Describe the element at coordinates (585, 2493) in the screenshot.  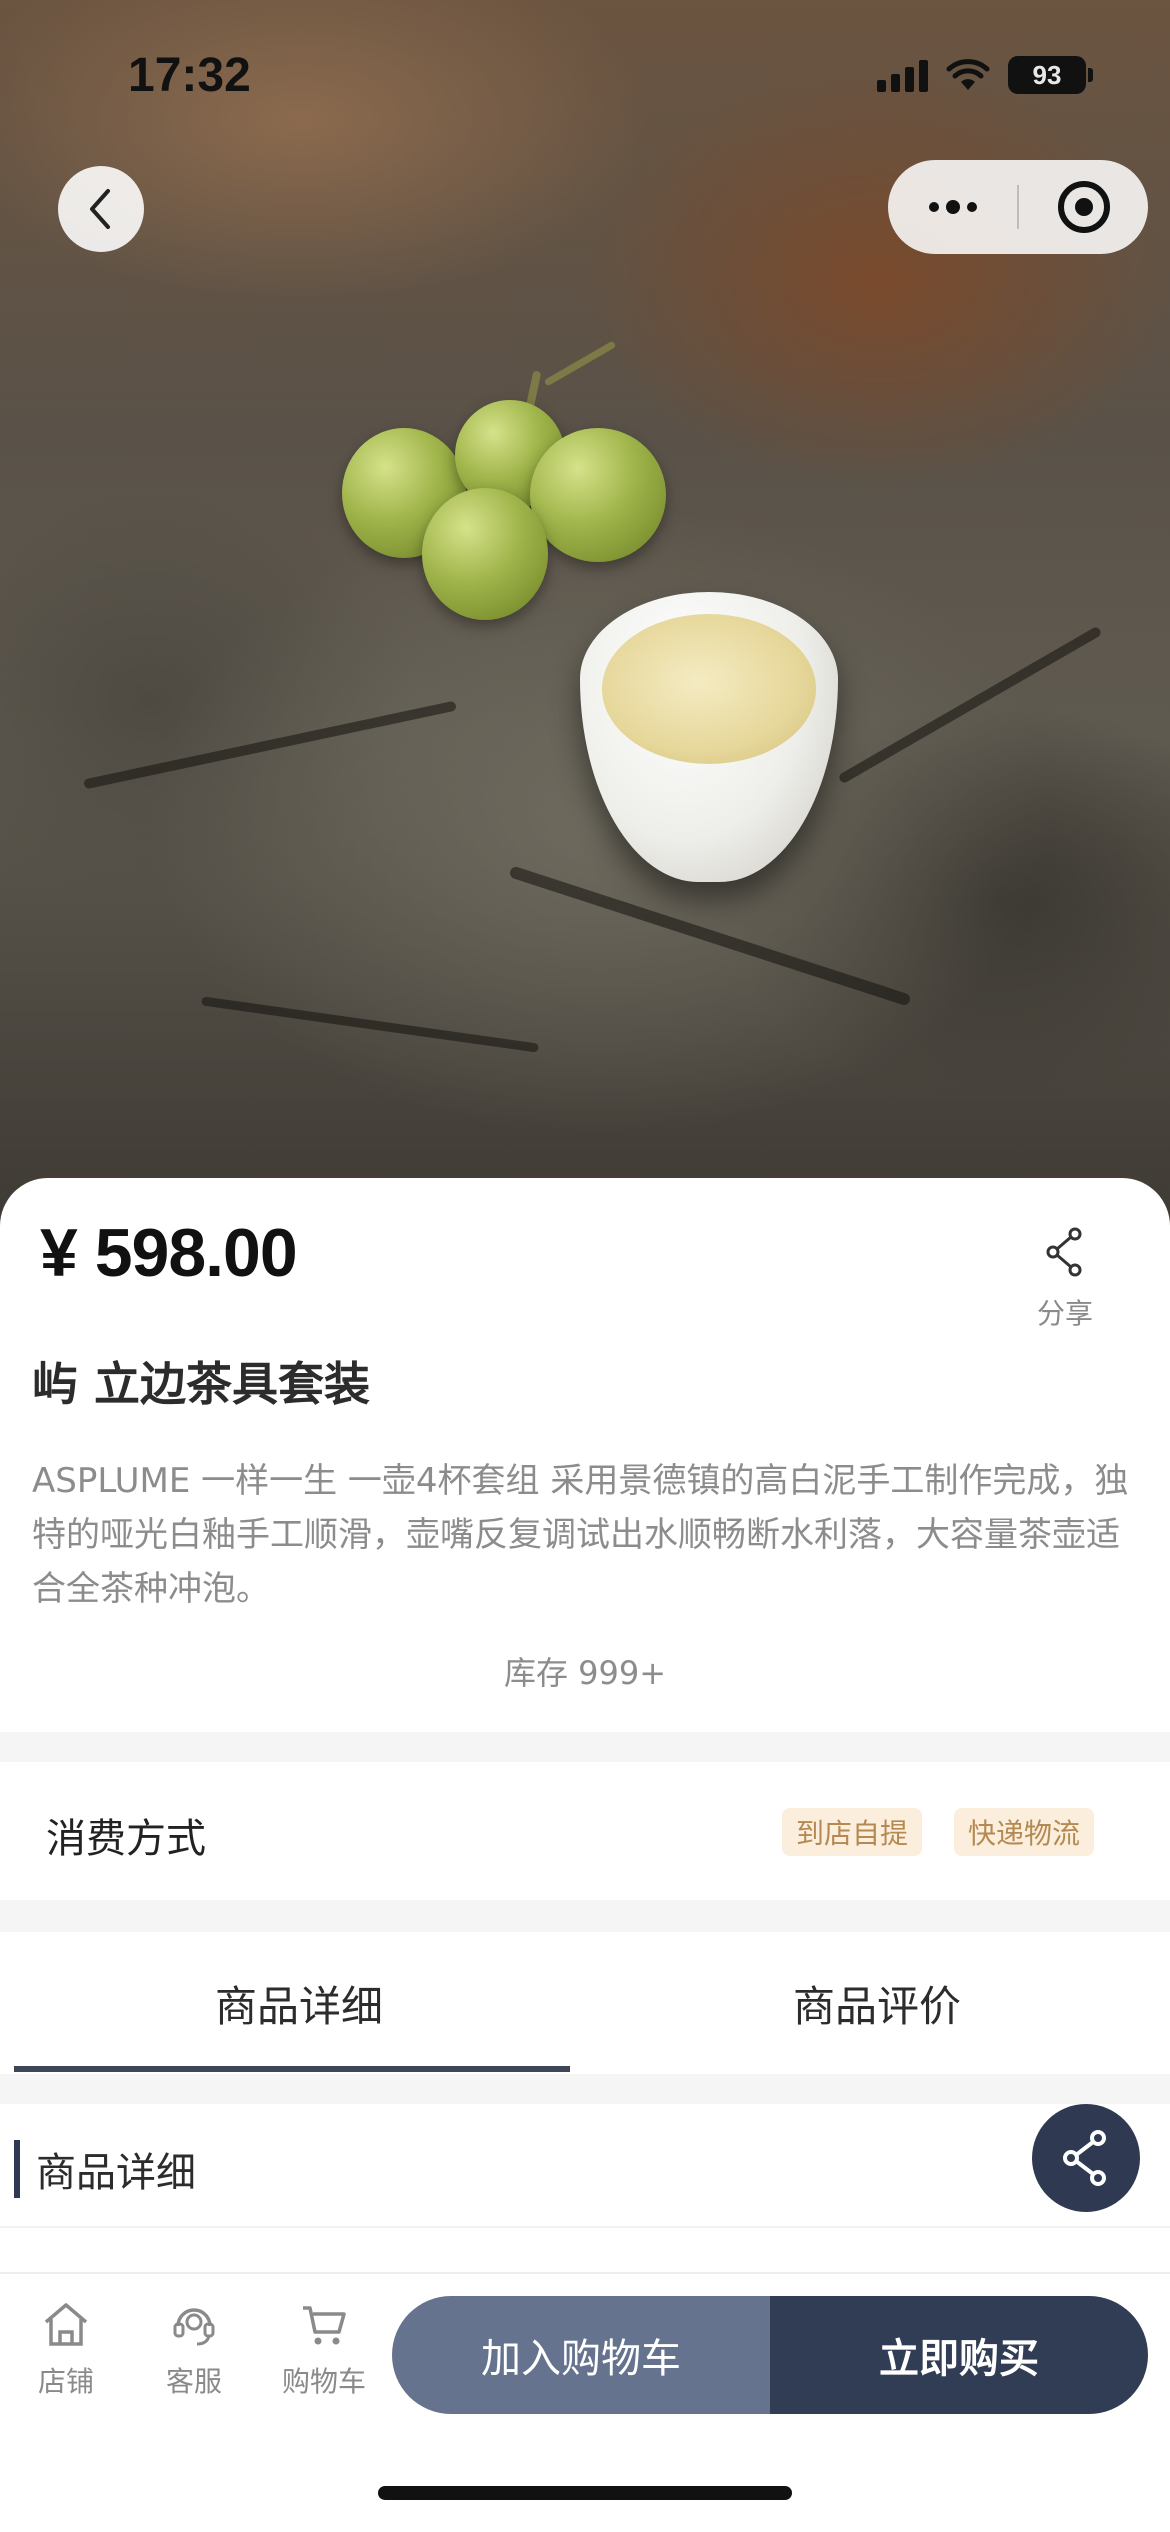
I see `home-indicator` at that location.